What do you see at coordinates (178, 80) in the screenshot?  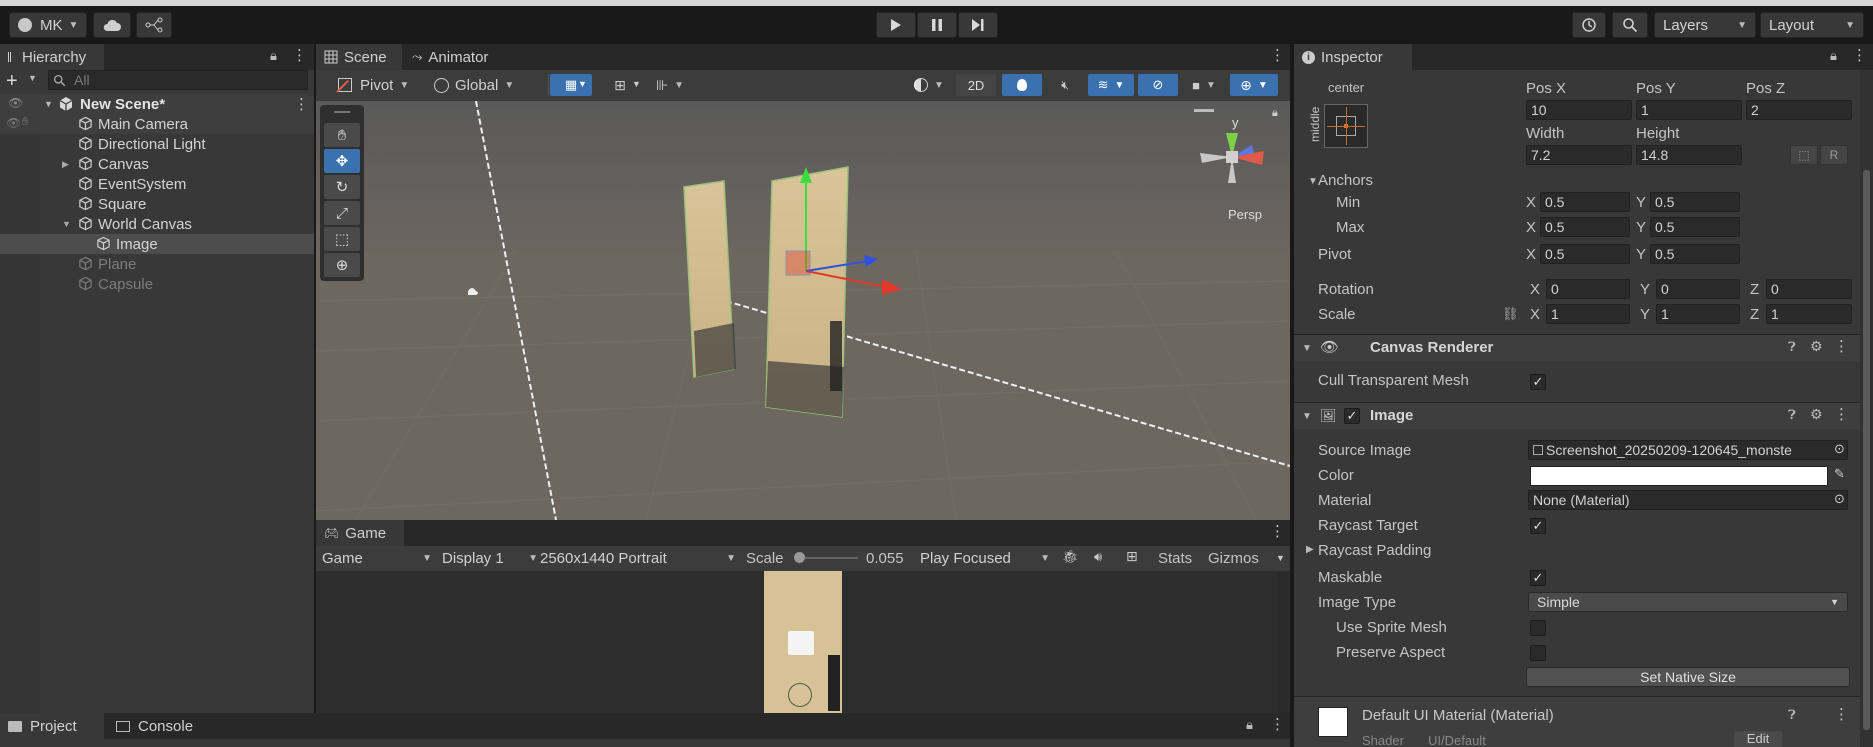 I see `hierarchy-search-input: All` at bounding box center [178, 80].